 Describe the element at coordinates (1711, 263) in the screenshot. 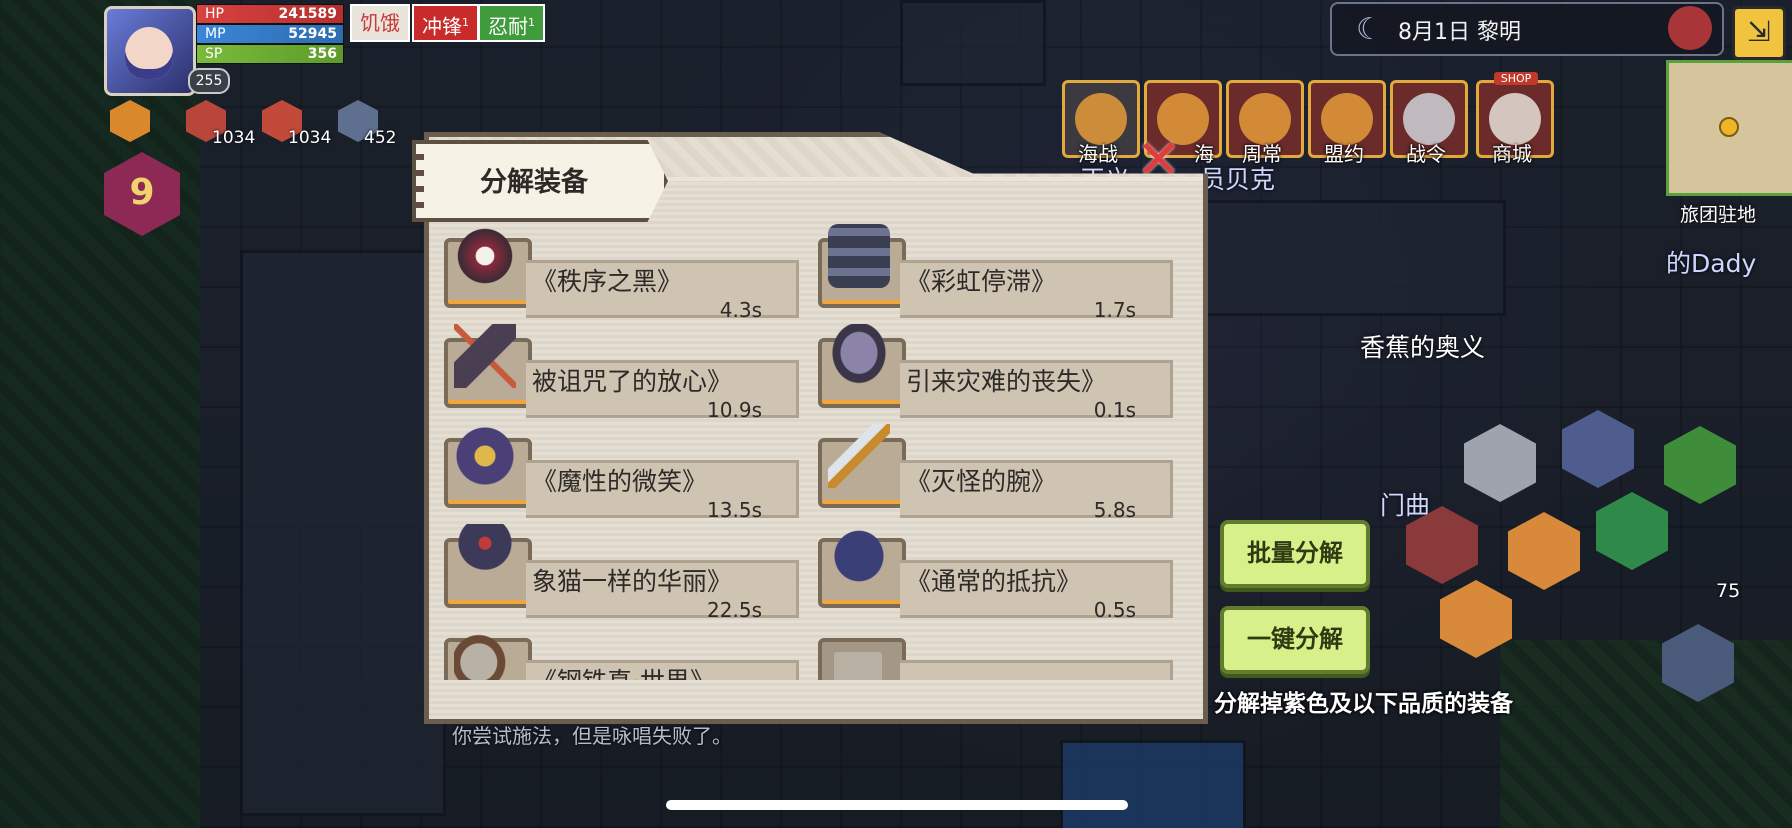

I see `npc-name: 的Dady` at that location.